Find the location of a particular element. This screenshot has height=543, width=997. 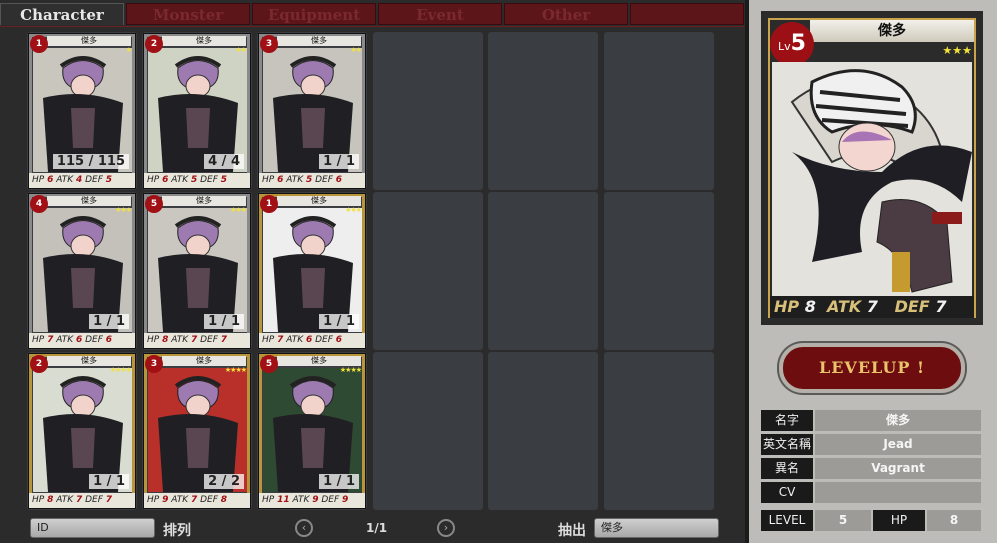

info-row-alias: 異名 Vagrant is located at coordinates (871, 468).